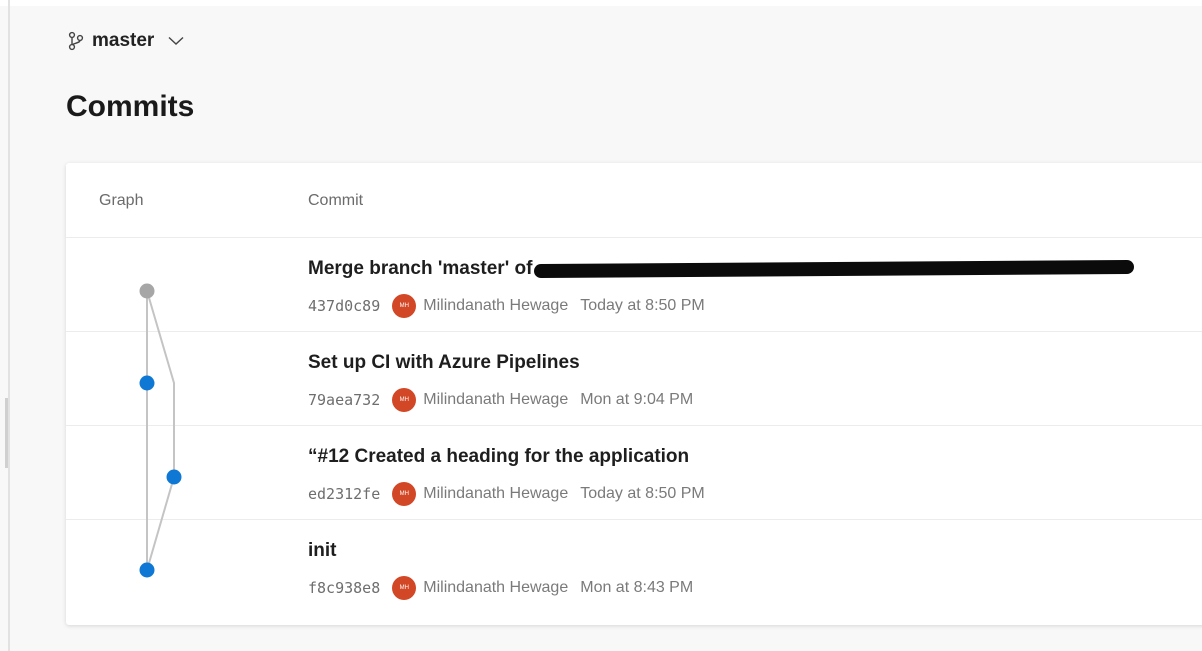 The image size is (1202, 651). Describe the element at coordinates (176, 41) in the screenshot. I see `chevron-down-icon` at that location.